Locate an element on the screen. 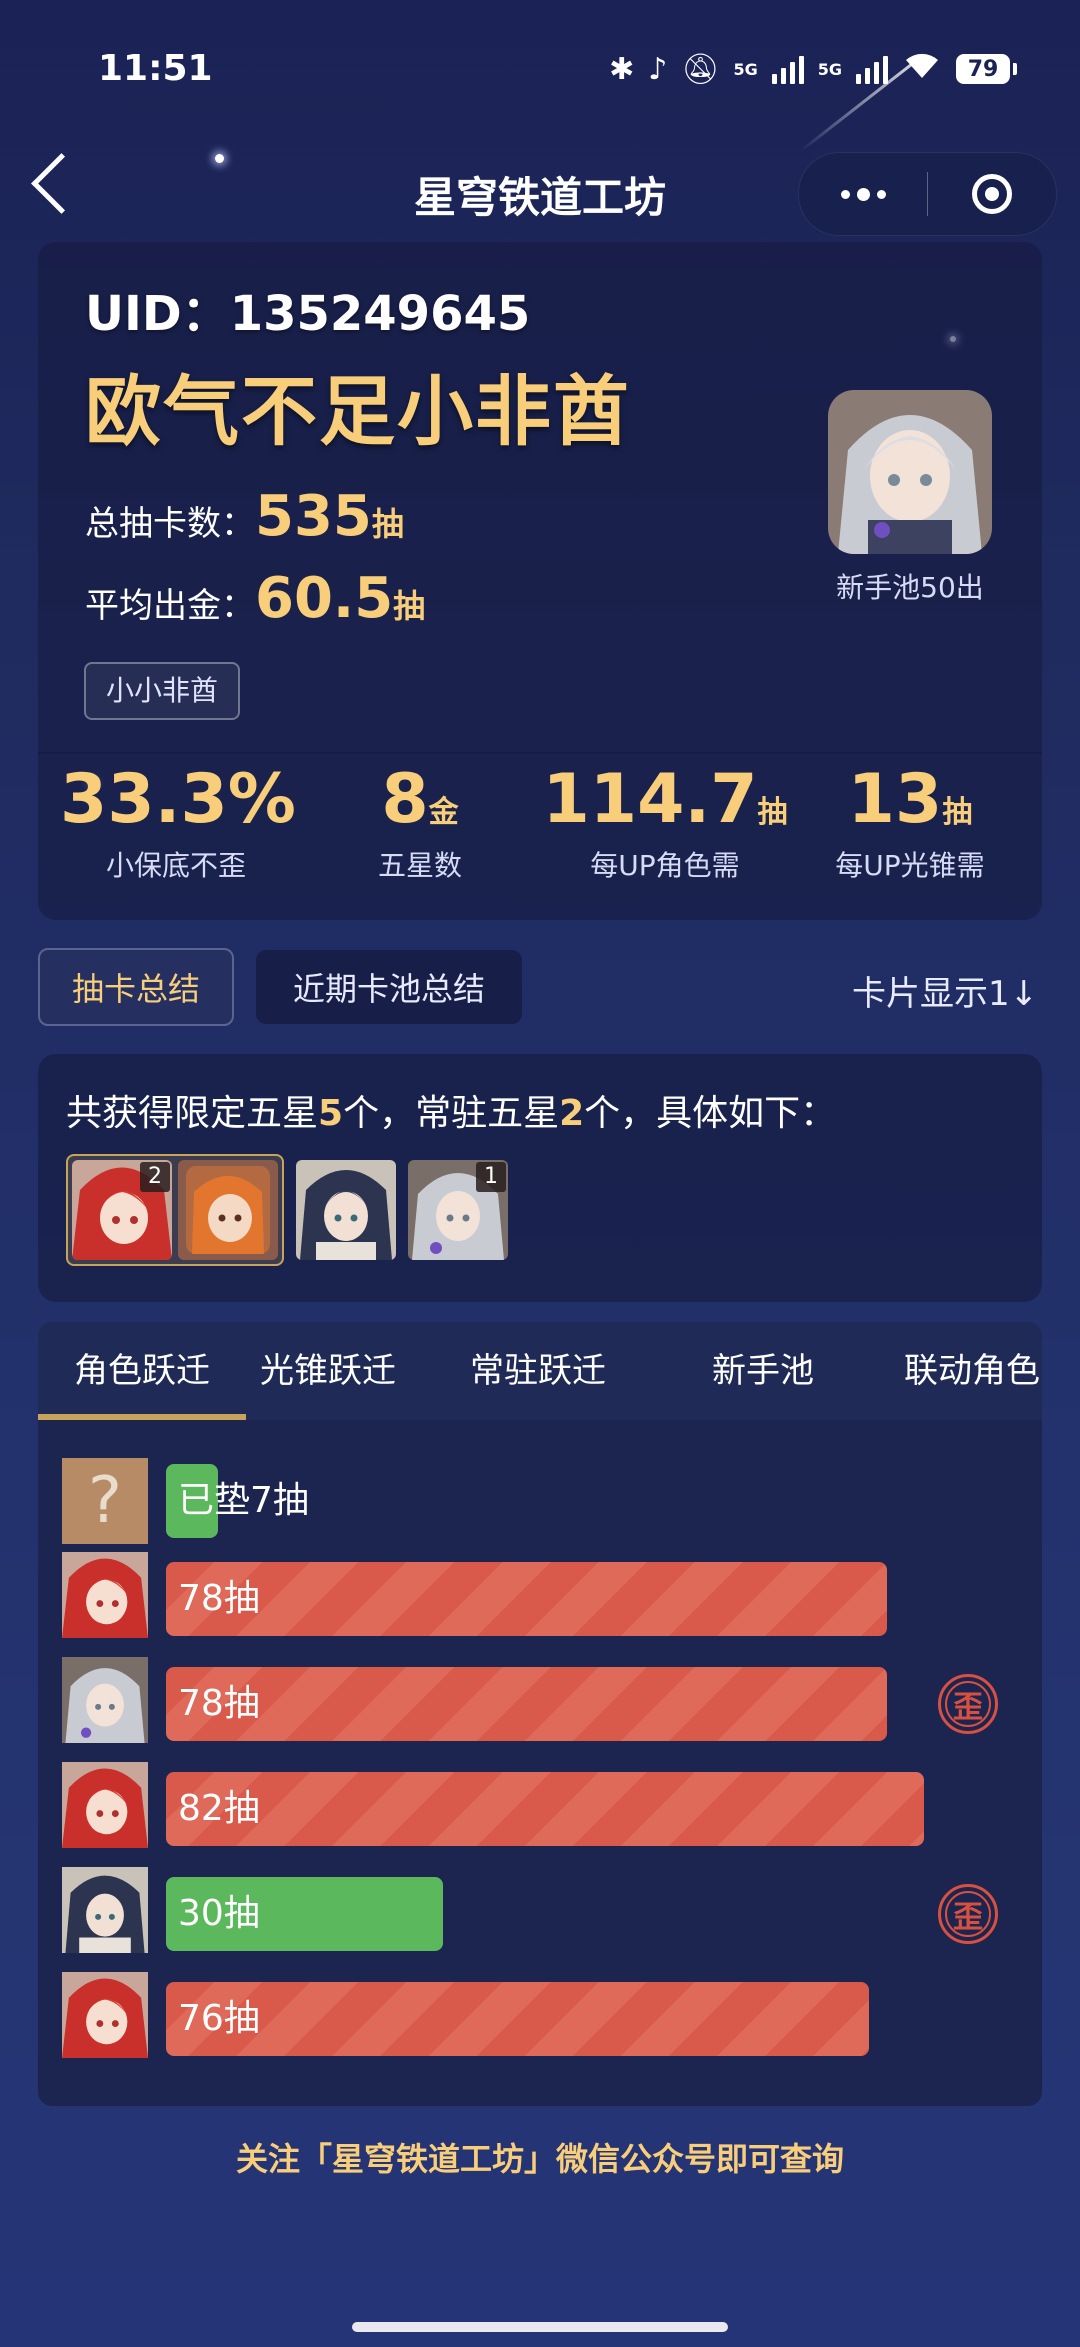 The height and width of the screenshot is (2347, 1080). more-button is located at coordinates (863, 194).